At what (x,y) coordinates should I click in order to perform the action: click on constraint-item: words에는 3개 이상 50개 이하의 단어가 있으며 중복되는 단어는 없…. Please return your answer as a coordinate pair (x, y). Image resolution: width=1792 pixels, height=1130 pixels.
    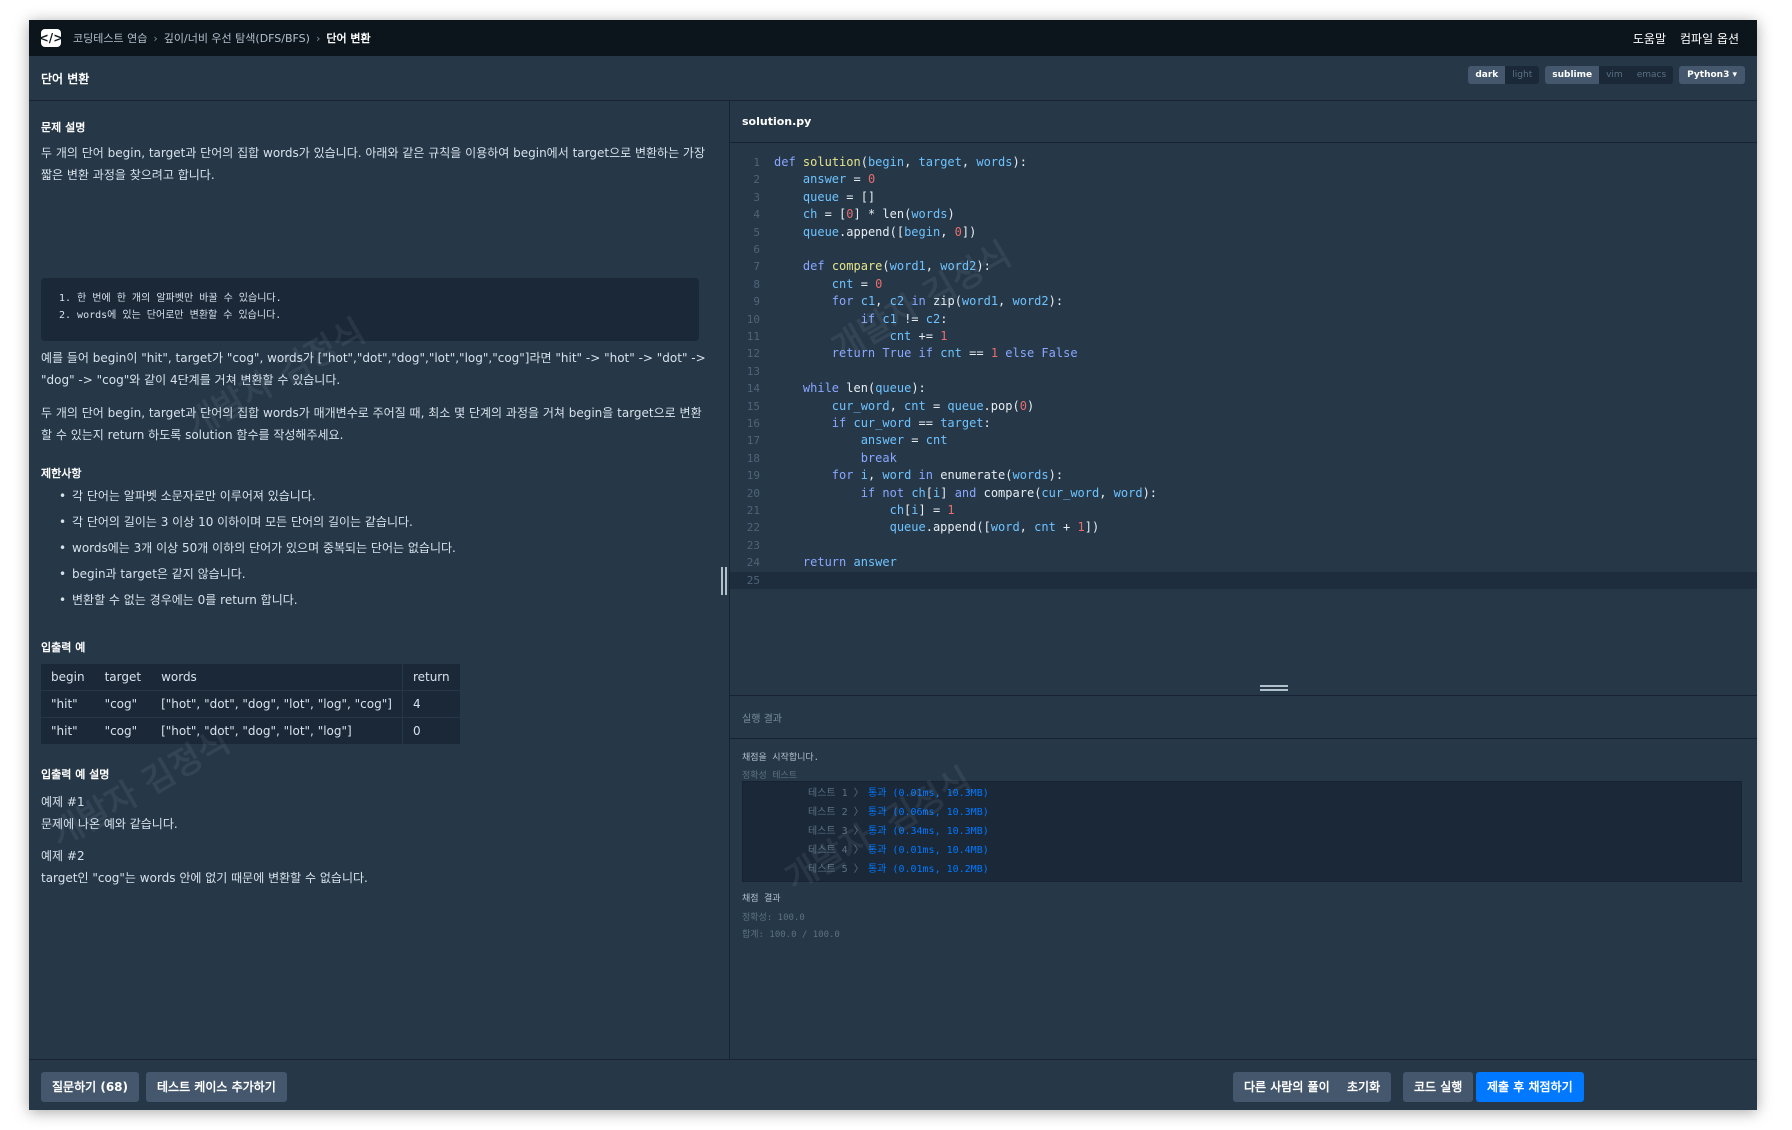
    Looking at the image, I should click on (257, 552).